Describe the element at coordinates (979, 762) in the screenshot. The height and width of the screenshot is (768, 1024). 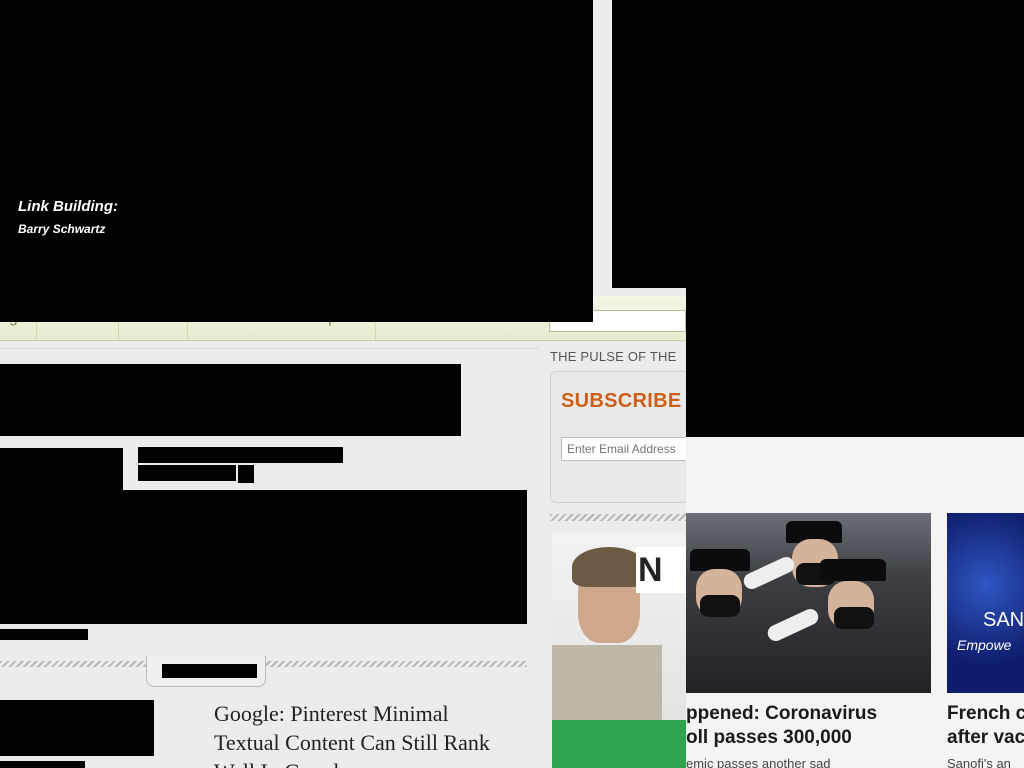
I see `news-story2-snippet: Sanofi's an` at that location.